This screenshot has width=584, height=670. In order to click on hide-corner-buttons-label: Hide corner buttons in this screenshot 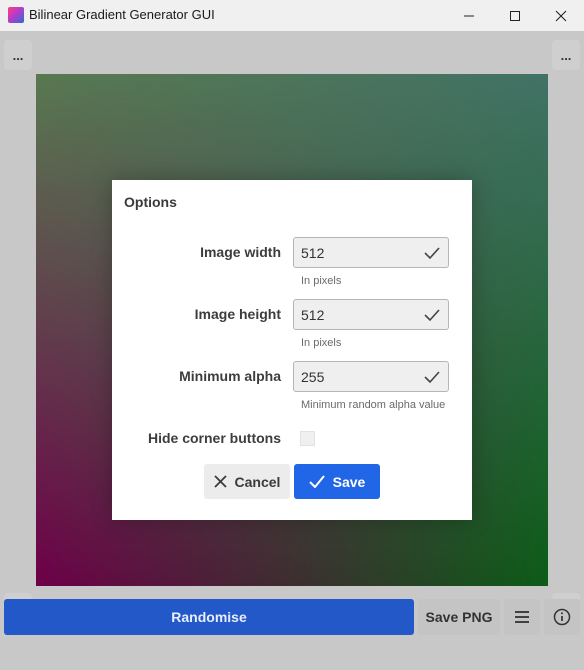, I will do `click(214, 438)`.